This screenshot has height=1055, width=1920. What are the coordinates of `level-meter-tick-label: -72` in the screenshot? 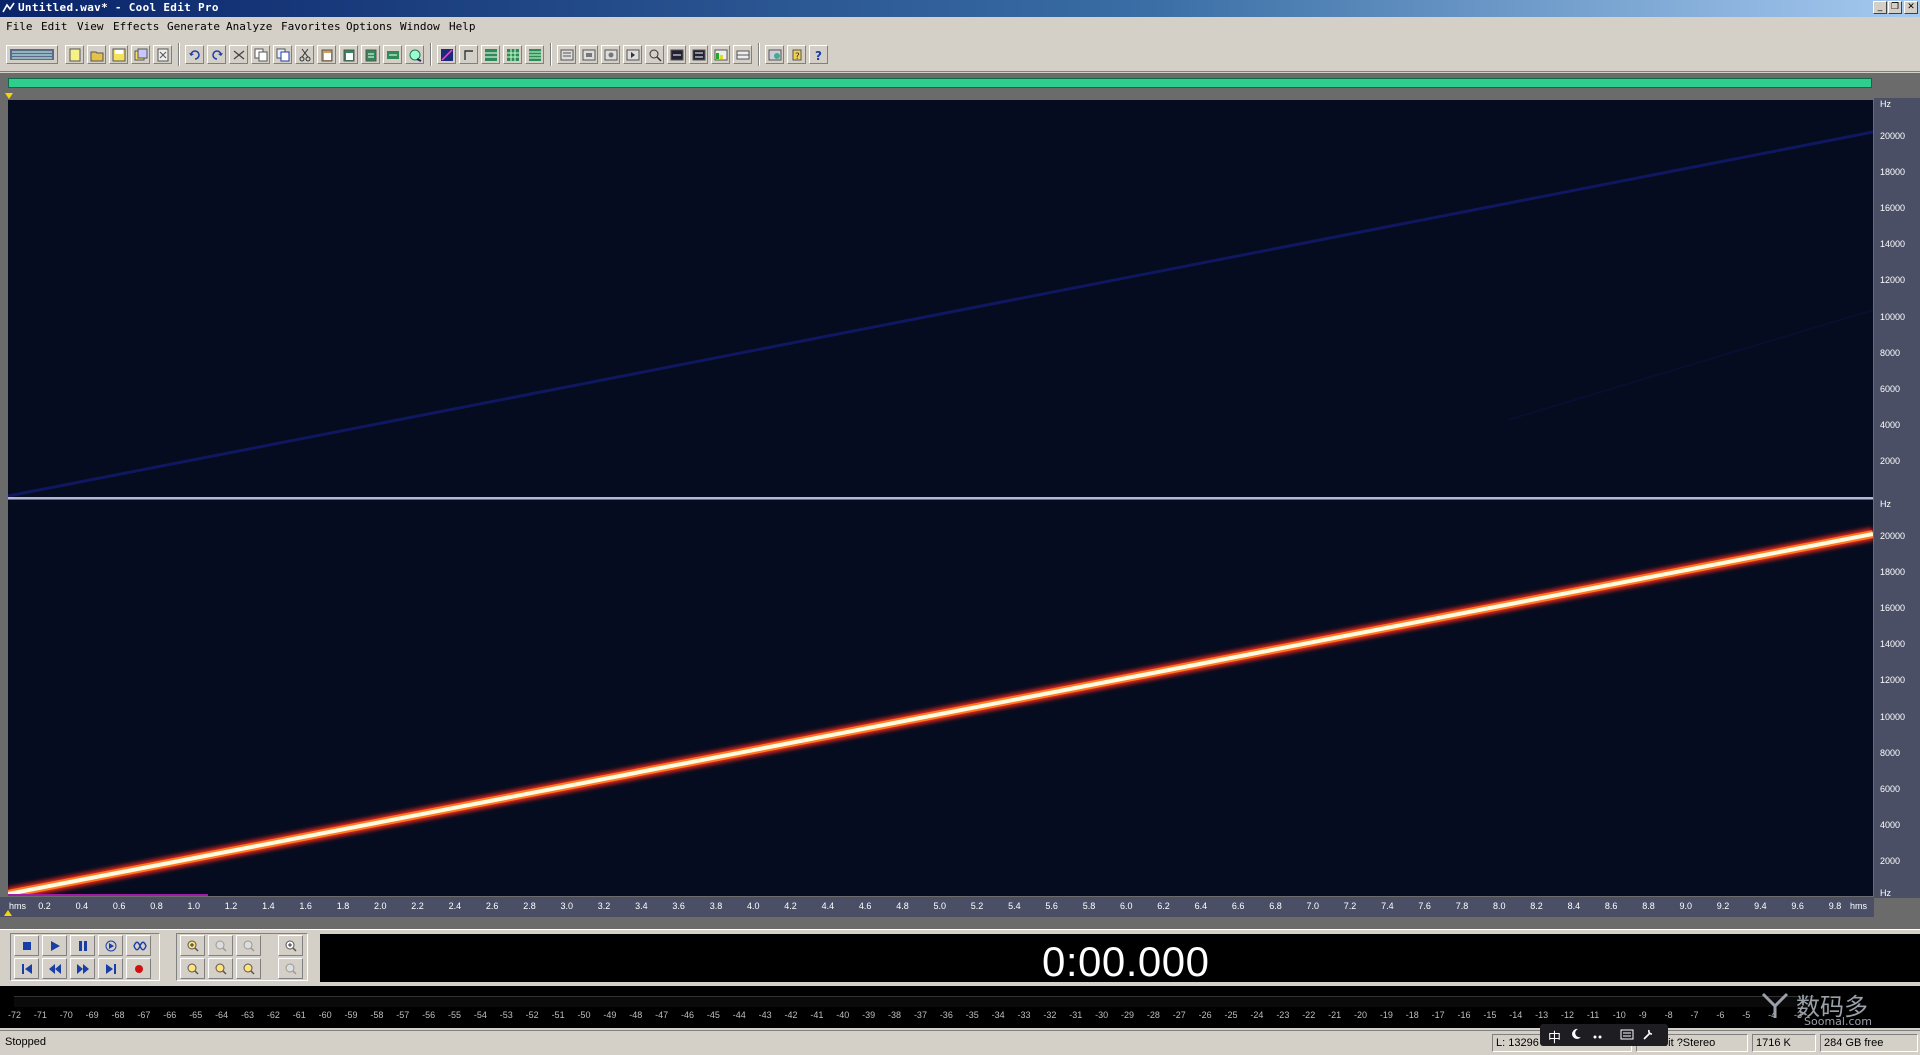 It's located at (15, 1015).